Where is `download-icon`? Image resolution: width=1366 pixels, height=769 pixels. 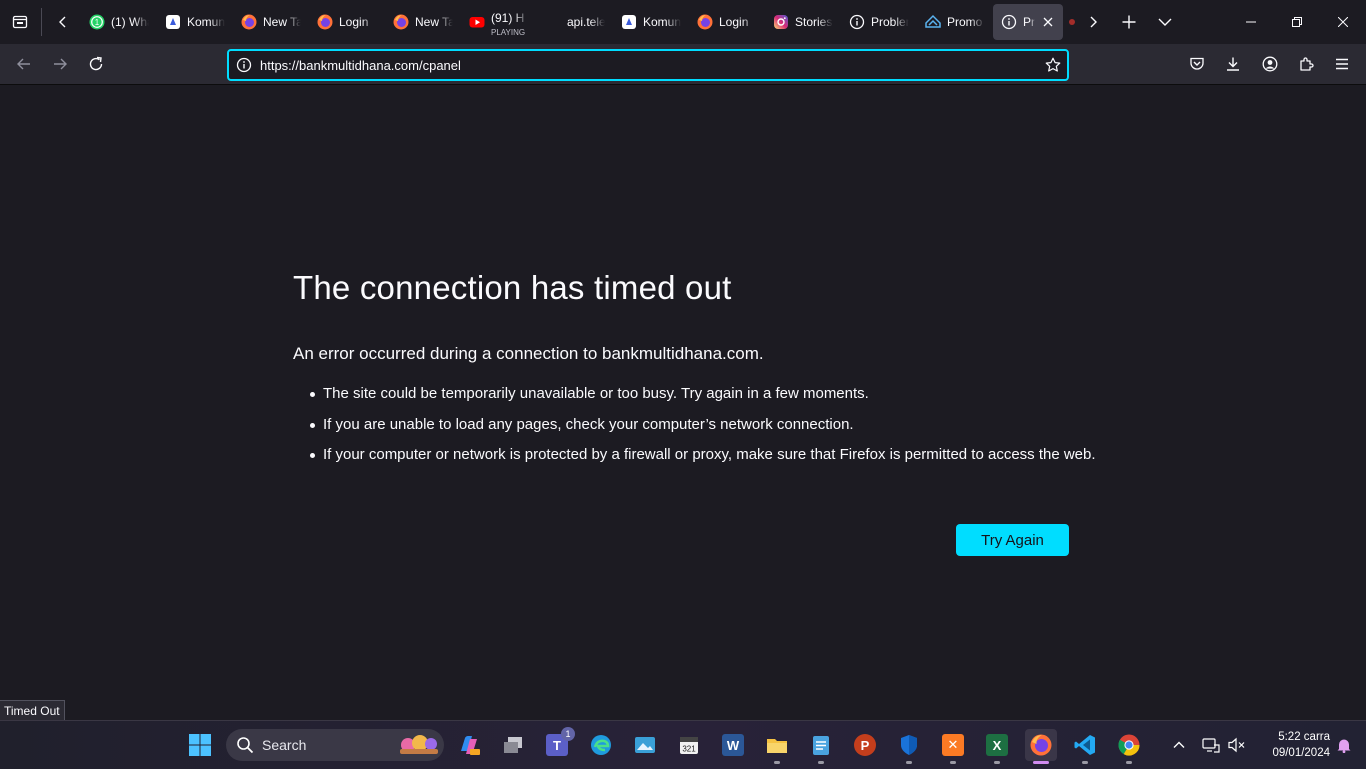 download-icon is located at coordinates (1233, 64).